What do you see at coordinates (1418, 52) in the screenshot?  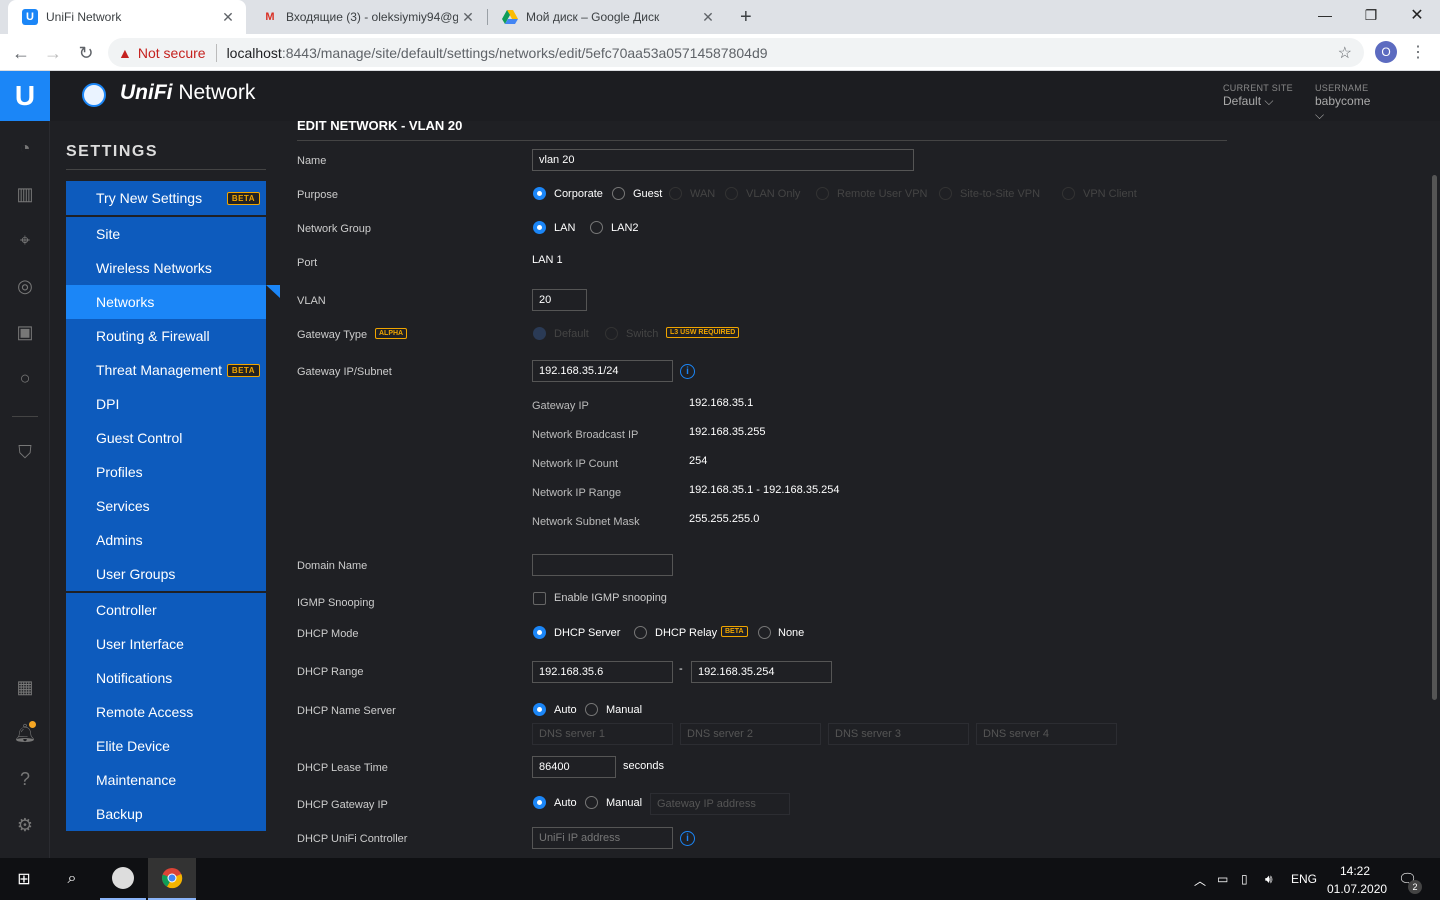 I see `menu-icon: ⋮` at bounding box center [1418, 52].